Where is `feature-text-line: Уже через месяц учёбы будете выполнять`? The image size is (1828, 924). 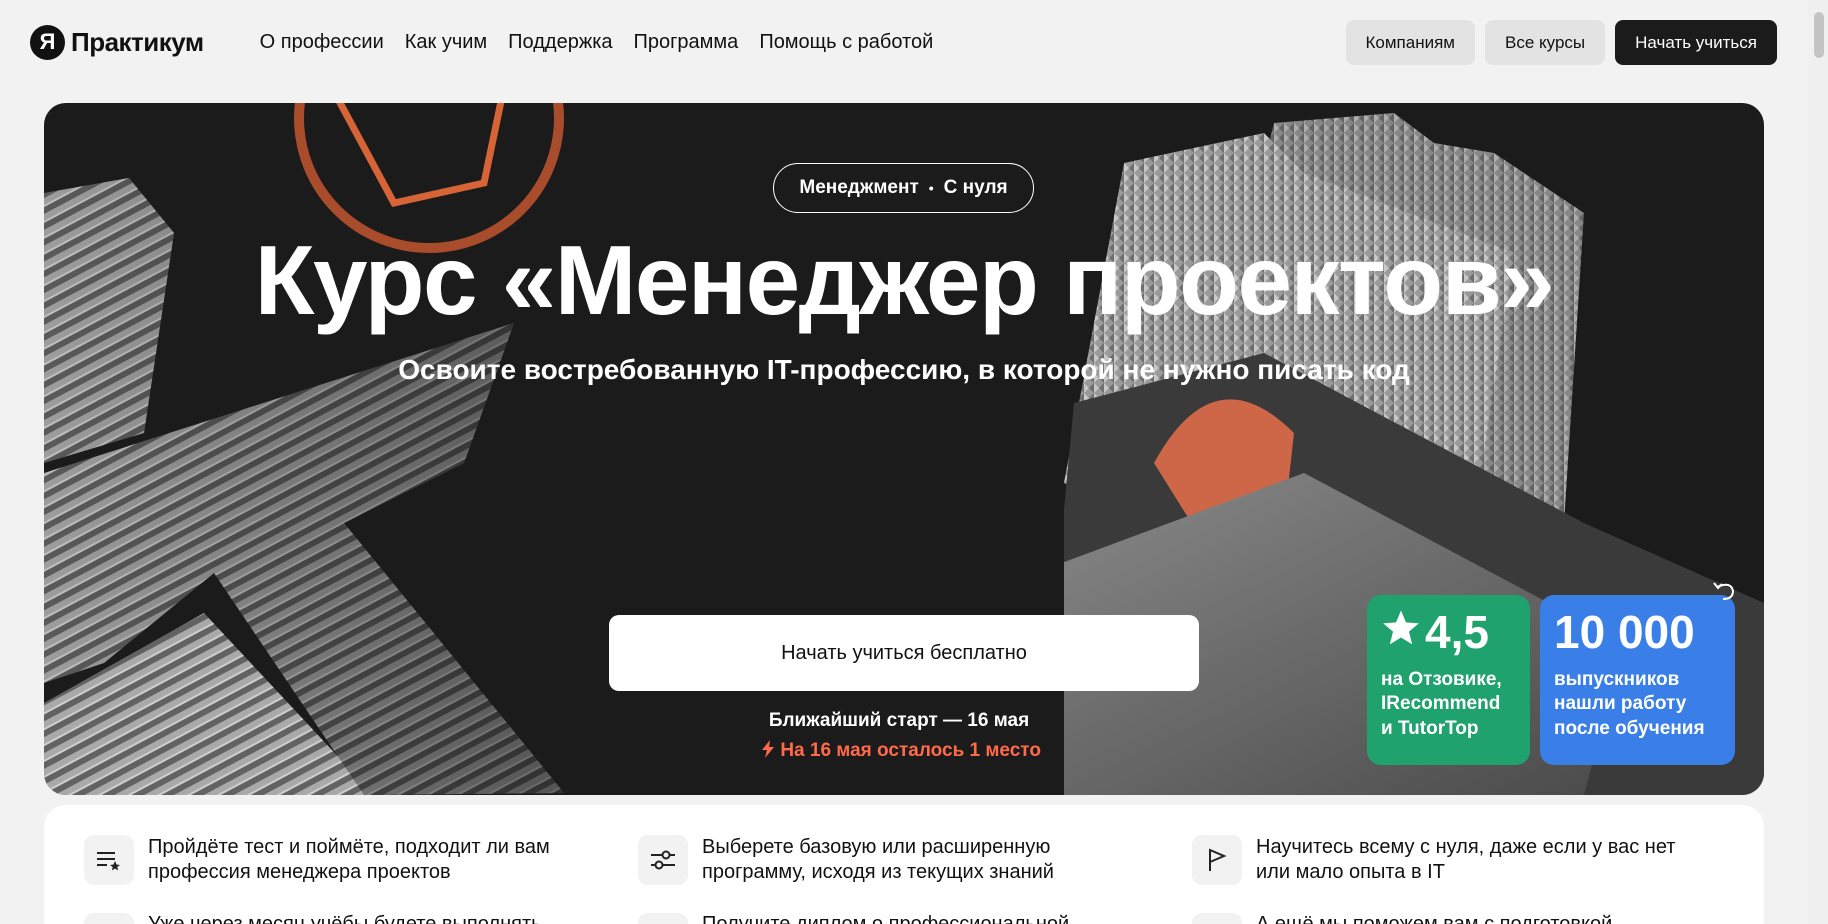
feature-text-line: Уже через месяц учёбы будете выполнять is located at coordinates (345, 918).